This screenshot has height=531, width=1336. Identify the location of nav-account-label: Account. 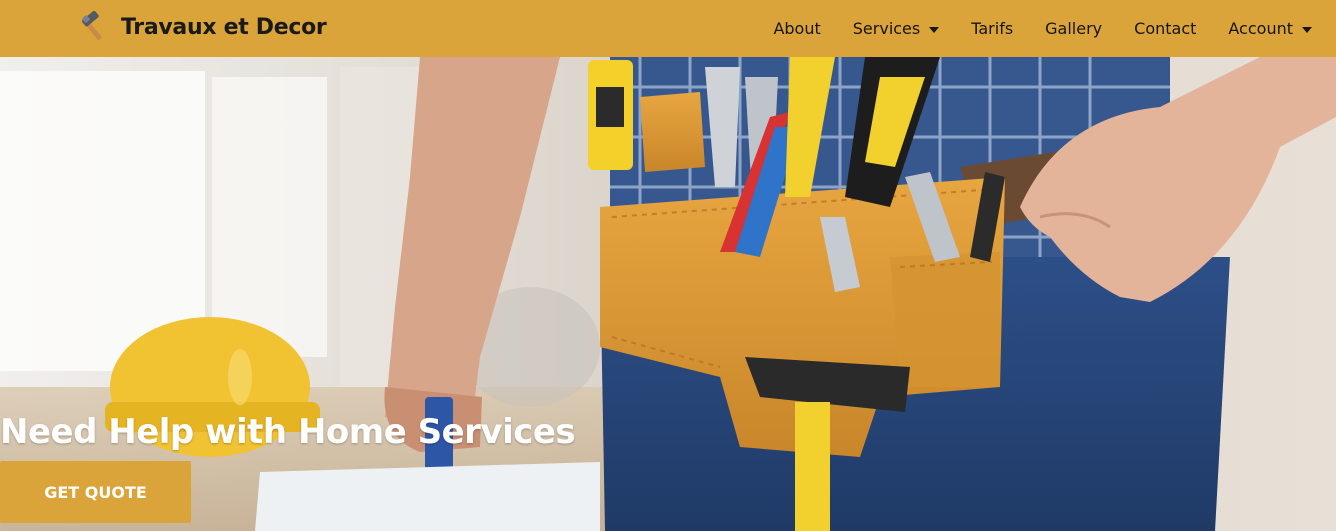
(1260, 28).